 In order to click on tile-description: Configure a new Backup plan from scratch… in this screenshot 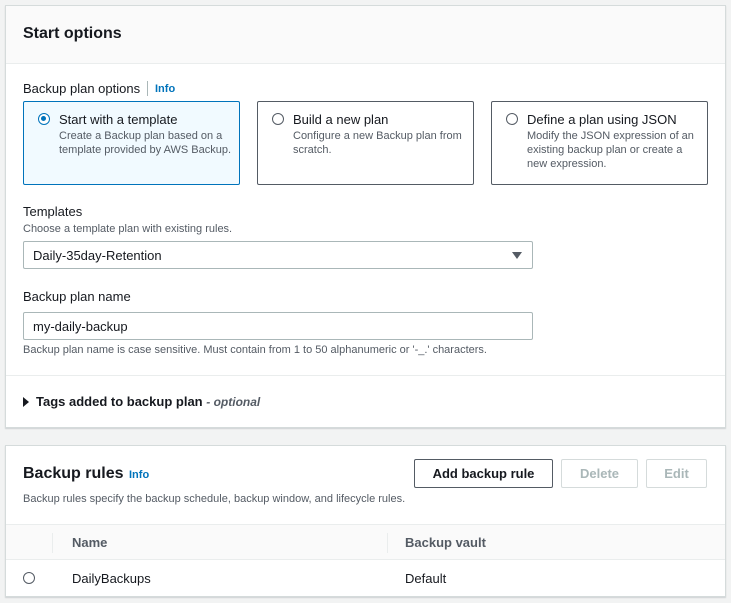, I will do `click(377, 143)`.